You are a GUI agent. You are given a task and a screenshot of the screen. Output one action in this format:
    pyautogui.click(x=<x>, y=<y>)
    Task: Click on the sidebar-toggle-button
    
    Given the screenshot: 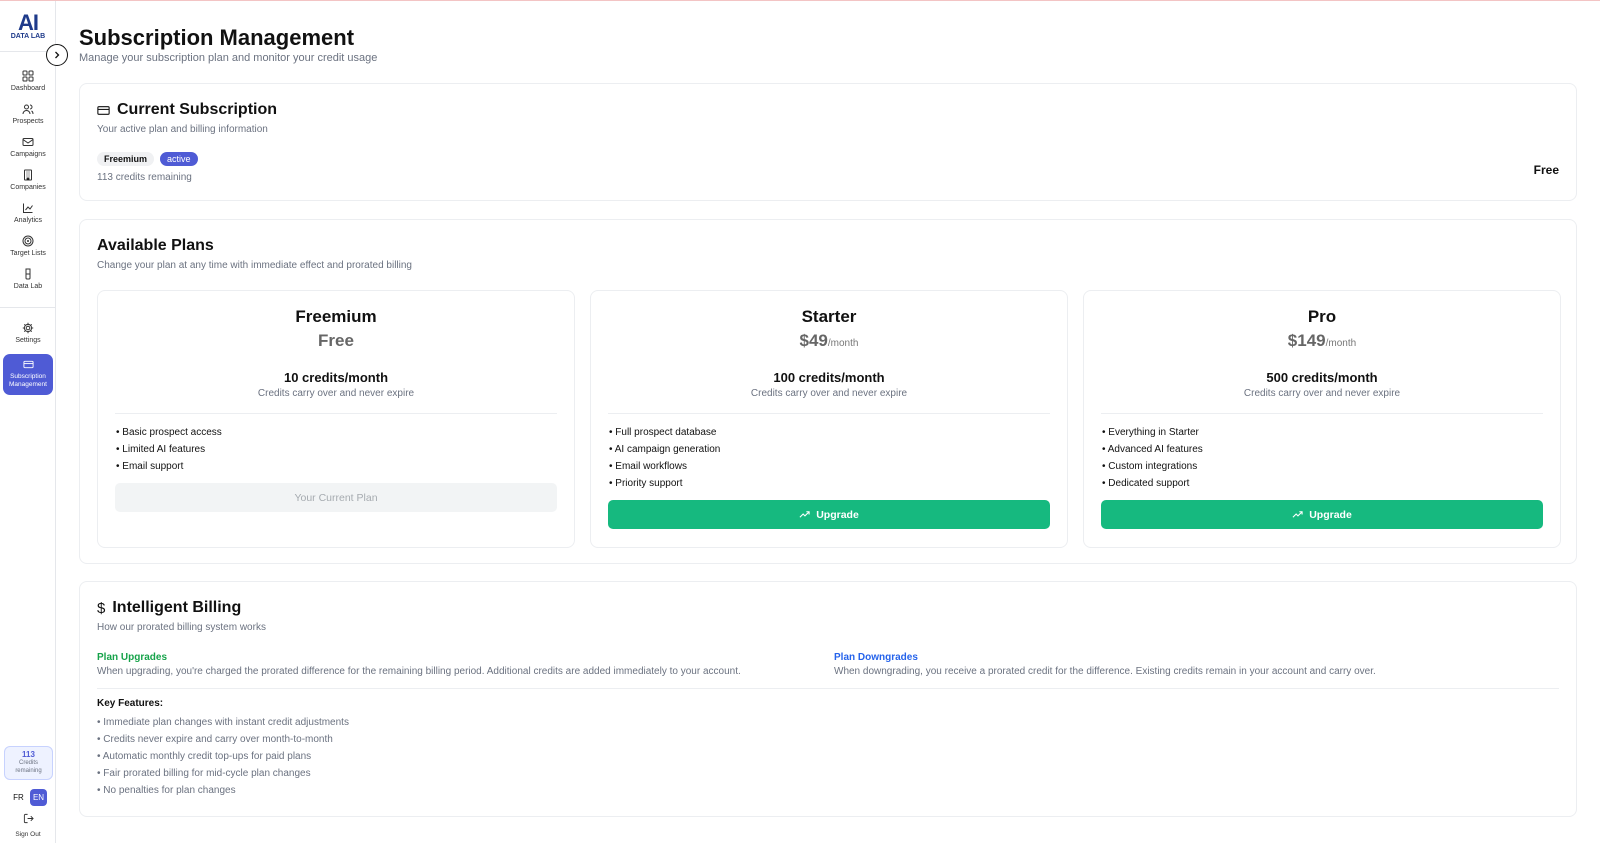 What is the action you would take?
    pyautogui.click(x=57, y=55)
    